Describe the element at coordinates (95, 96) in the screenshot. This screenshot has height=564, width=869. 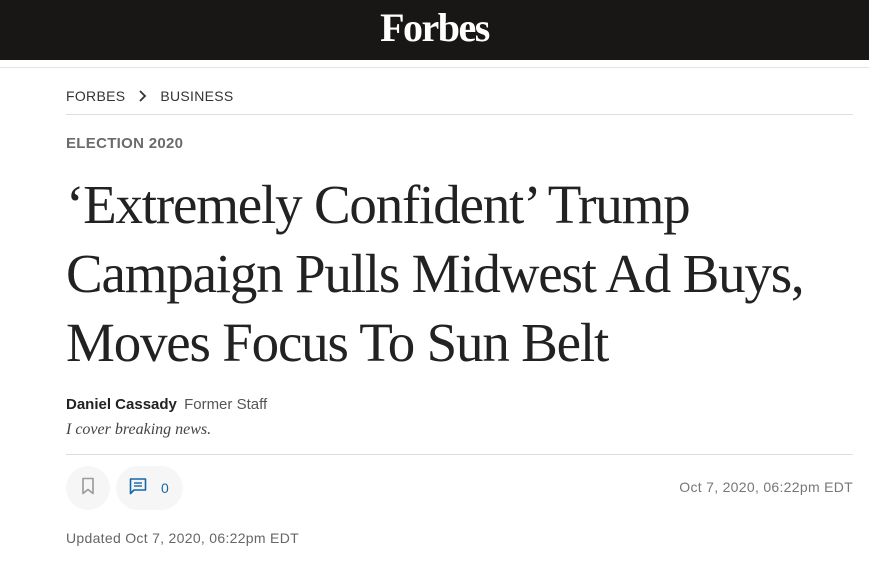
I see `breadcrumb-item-forbes: FORBES` at that location.